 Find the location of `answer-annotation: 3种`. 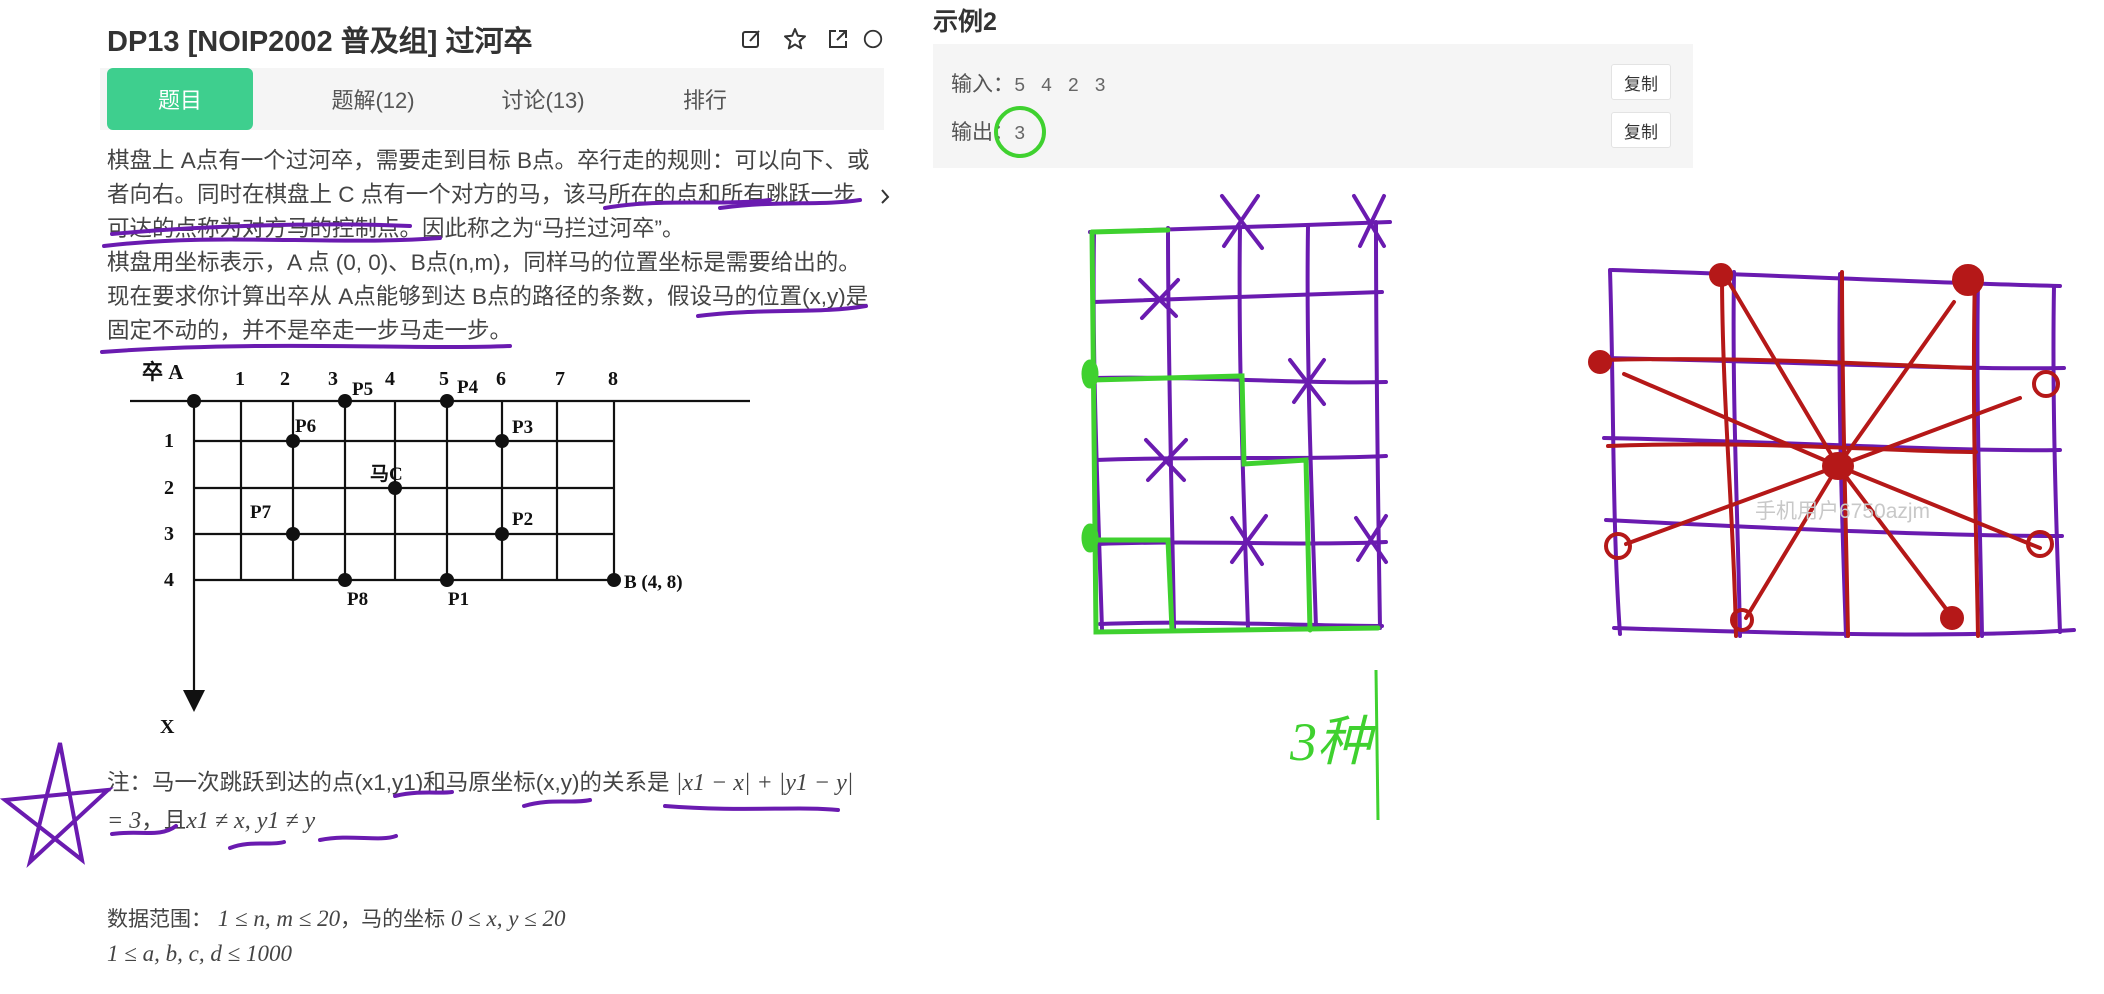

answer-annotation: 3种 is located at coordinates (1334, 745).